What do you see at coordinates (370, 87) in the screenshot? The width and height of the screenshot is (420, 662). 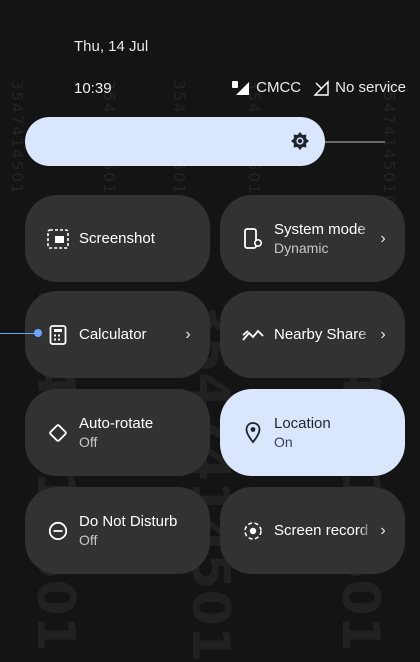 I see `service-label: No service` at bounding box center [370, 87].